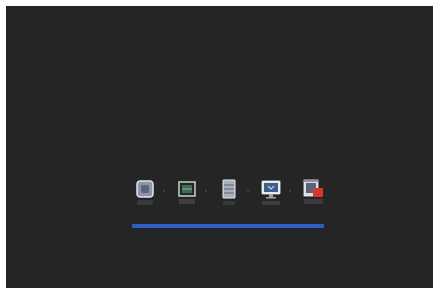 The image size is (439, 294). What do you see at coordinates (229, 193) in the screenshot?
I see `server-icon` at bounding box center [229, 193].